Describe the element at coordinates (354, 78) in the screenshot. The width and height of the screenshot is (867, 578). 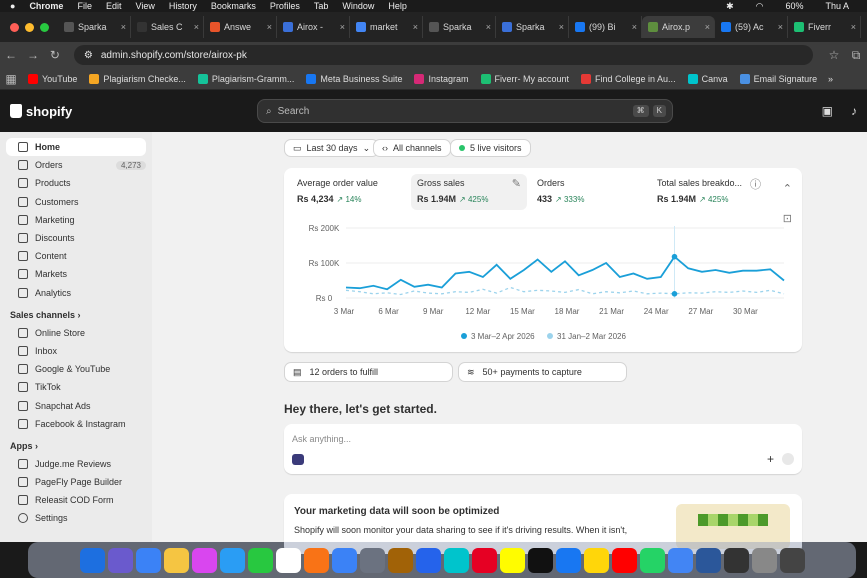
I see `bookmark-3: Meta Business Suite` at that location.